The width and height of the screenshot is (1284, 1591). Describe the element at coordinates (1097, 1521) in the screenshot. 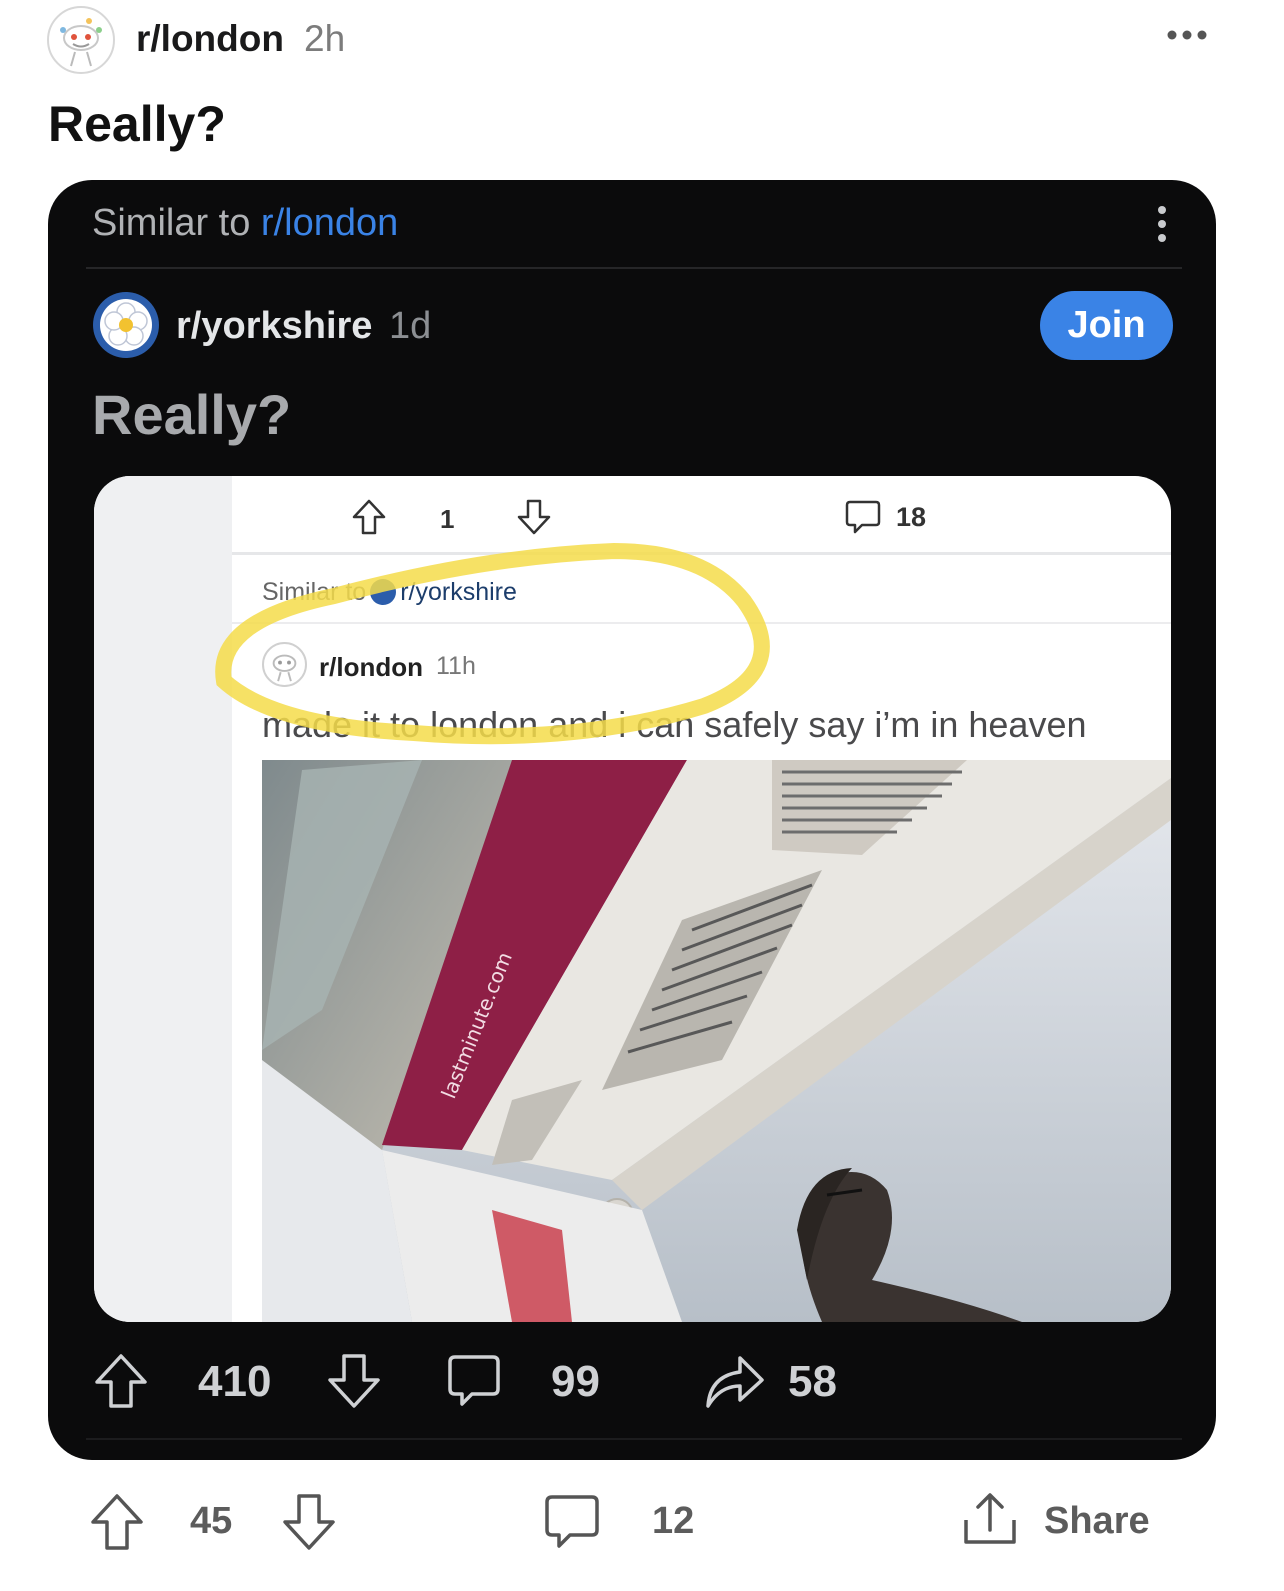

I see `share-button: Share` at that location.